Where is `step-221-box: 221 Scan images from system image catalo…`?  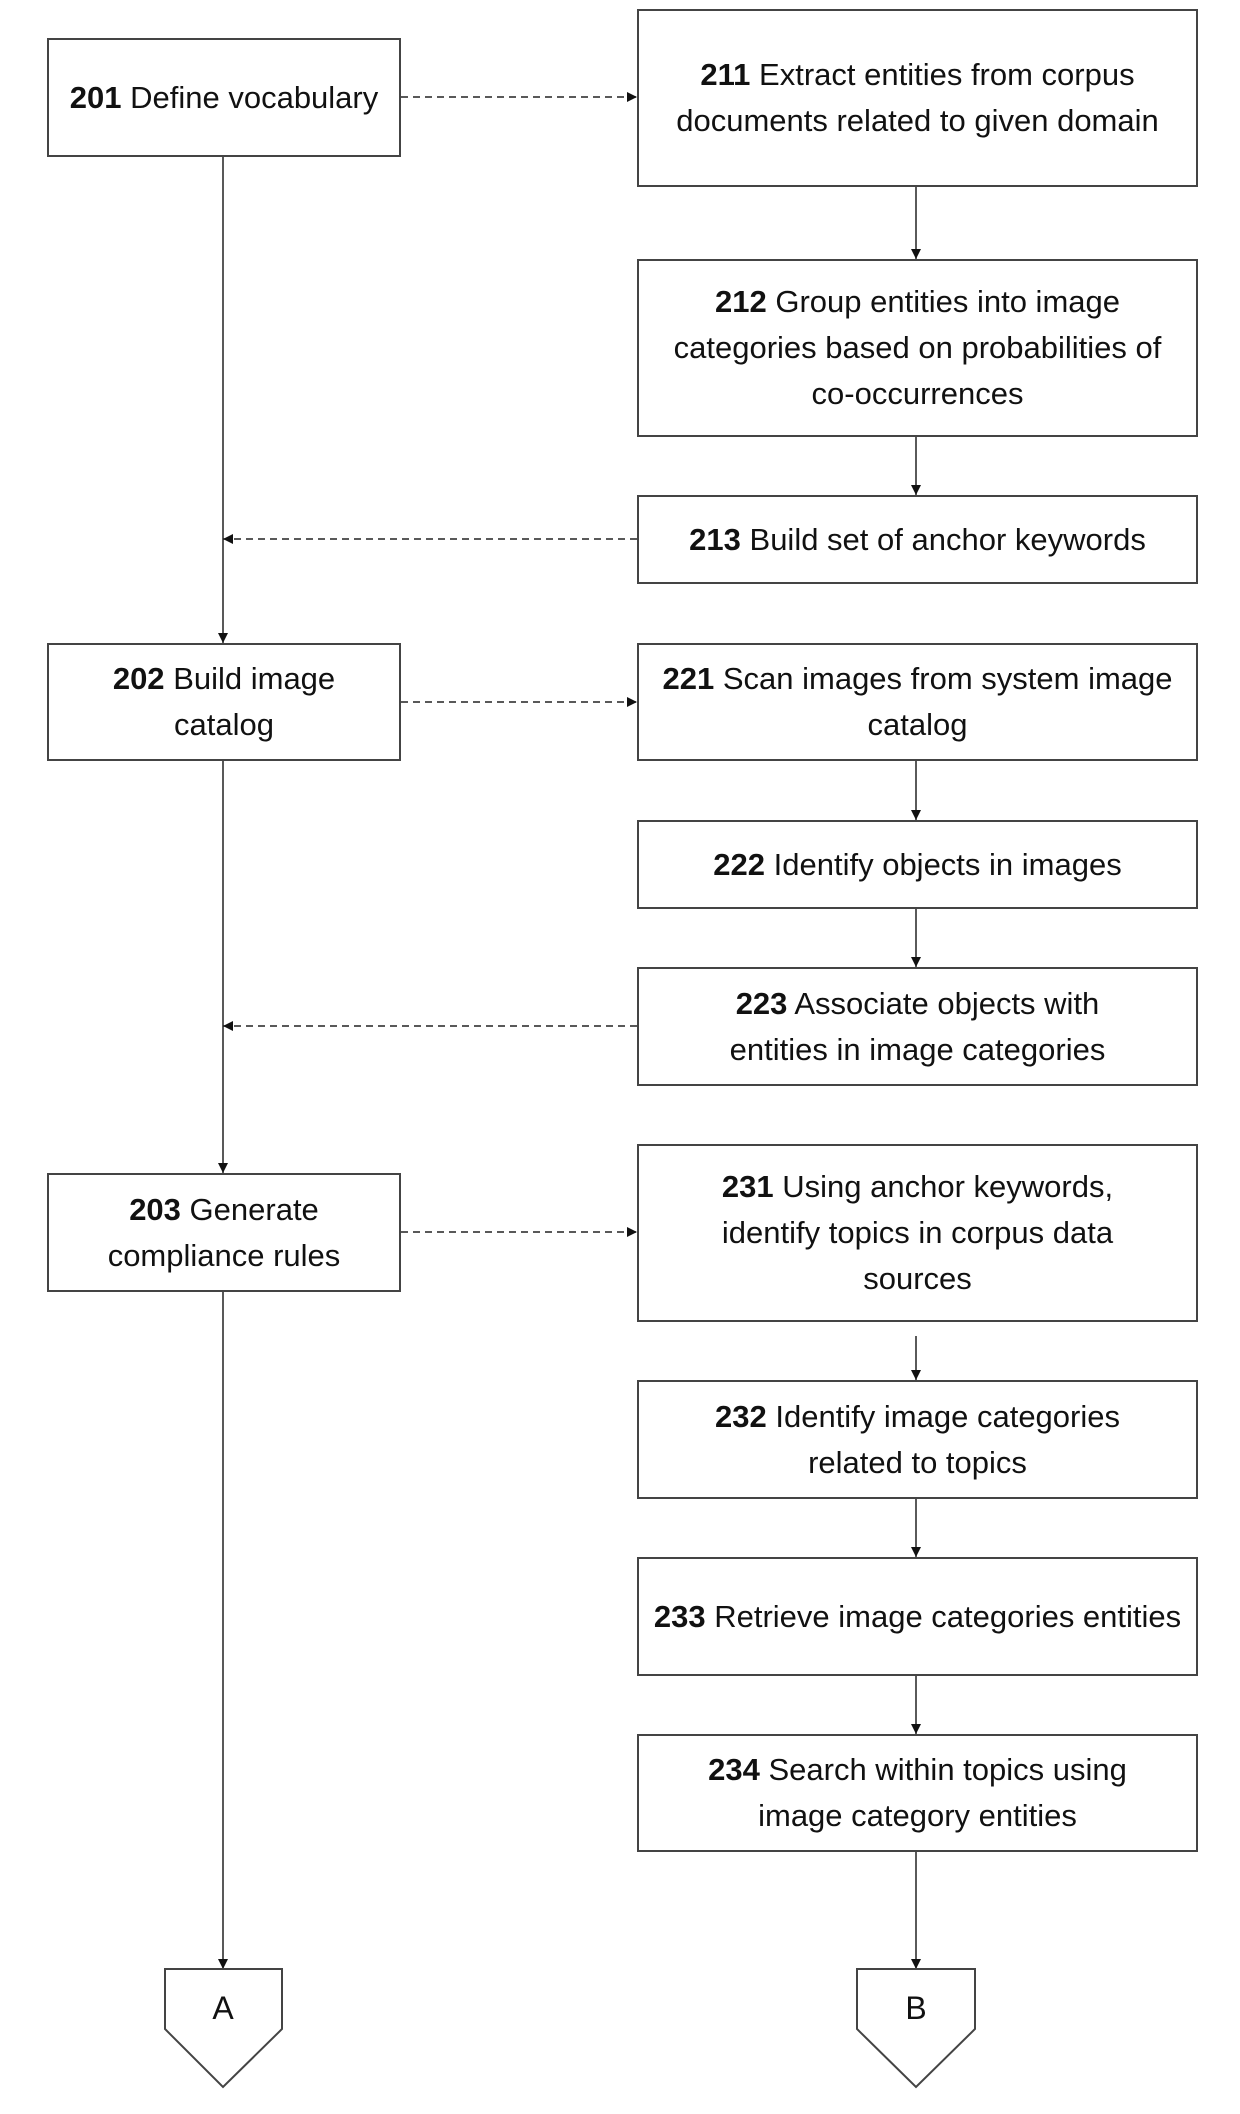
step-221-box: 221 Scan images from system image catalo… is located at coordinates (917, 702).